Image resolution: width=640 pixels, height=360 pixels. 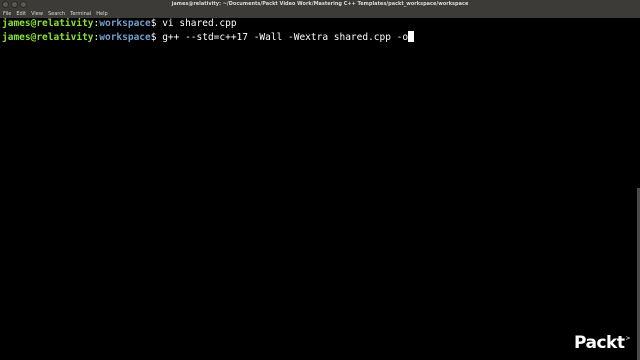 What do you see at coordinates (101, 14) in the screenshot?
I see `menu-help: Help` at bounding box center [101, 14].